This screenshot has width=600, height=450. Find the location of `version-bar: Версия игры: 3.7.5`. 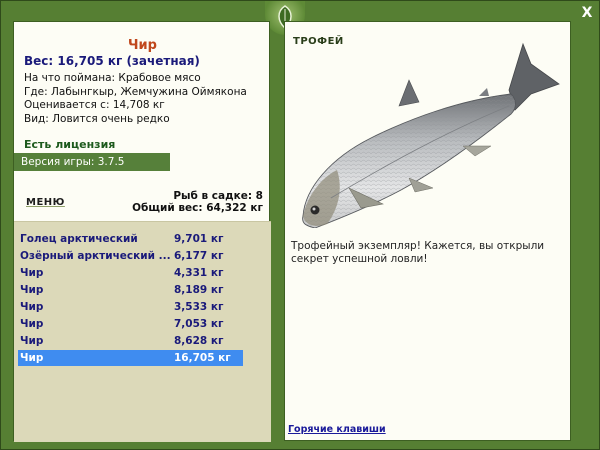

version-bar: Версия игры: 3.7.5 is located at coordinates (92, 162).